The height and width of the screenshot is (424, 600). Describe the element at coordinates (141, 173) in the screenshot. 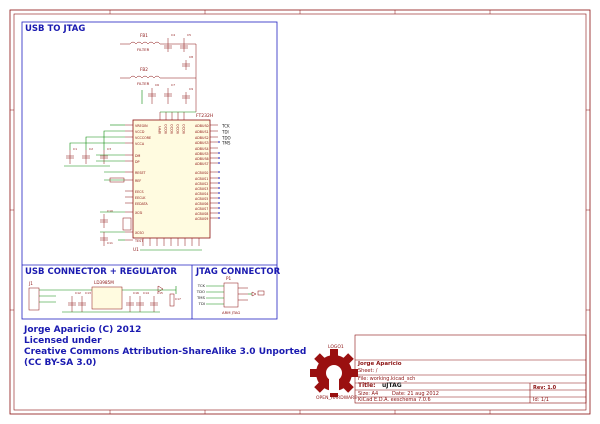

I see `ic-pin-left-label: RESET` at that location.